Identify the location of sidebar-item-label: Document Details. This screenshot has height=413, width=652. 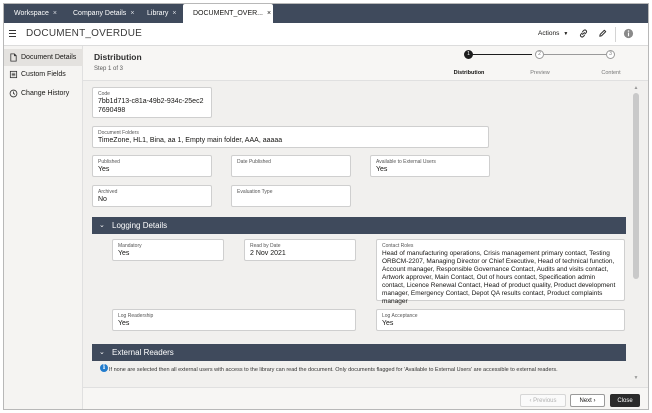
(49, 57).